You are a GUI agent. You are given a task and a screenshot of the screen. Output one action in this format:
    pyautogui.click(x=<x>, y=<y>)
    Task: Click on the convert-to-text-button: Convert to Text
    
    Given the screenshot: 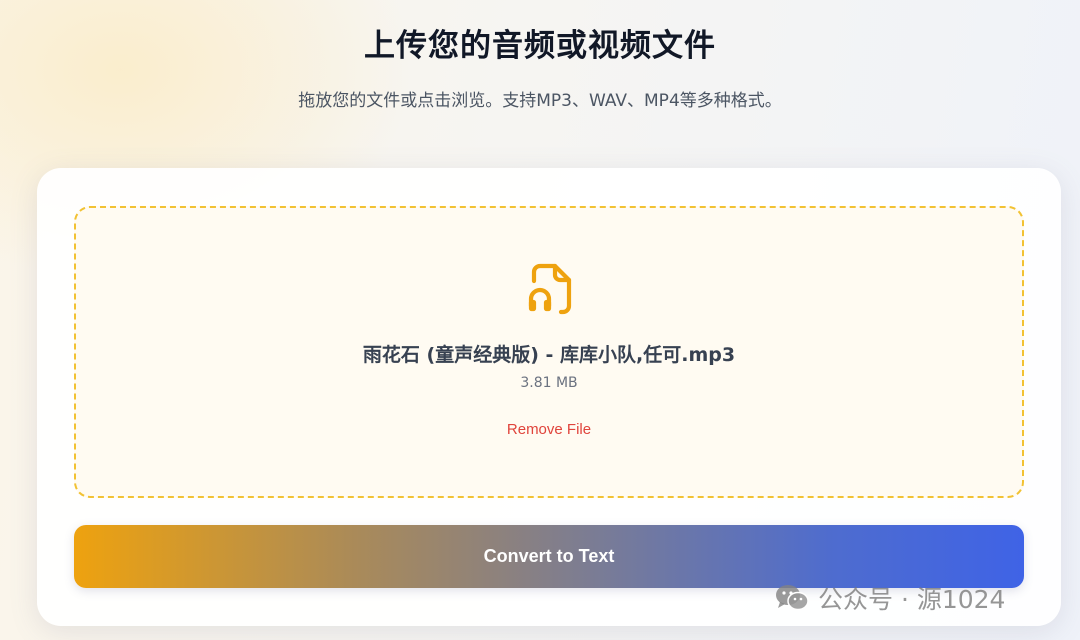 What is the action you would take?
    pyautogui.click(x=549, y=556)
    